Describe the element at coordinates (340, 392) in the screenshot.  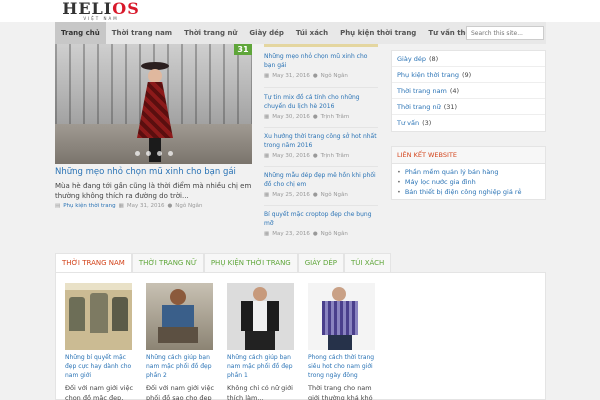
I see `post-excerpt: Thời trang cho nam giới thường khá khó` at that location.